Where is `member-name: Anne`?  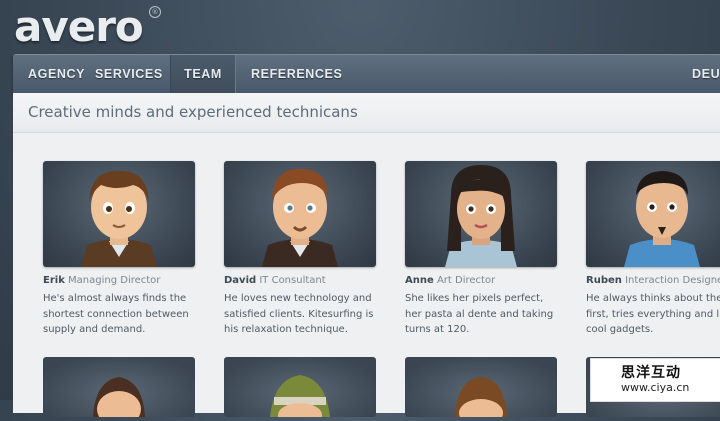 member-name: Anne is located at coordinates (419, 280).